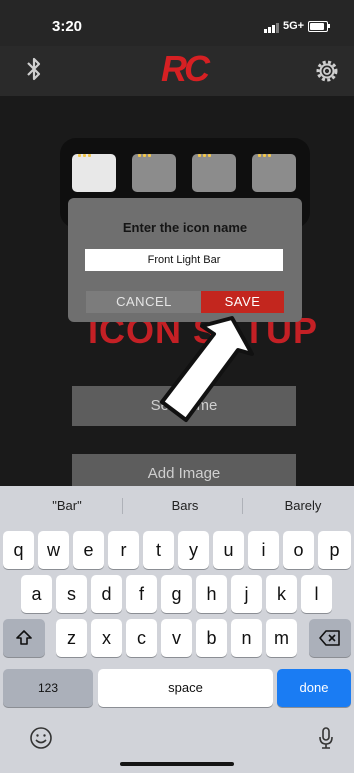  I want to click on save-button: SAVE, so click(242, 302).